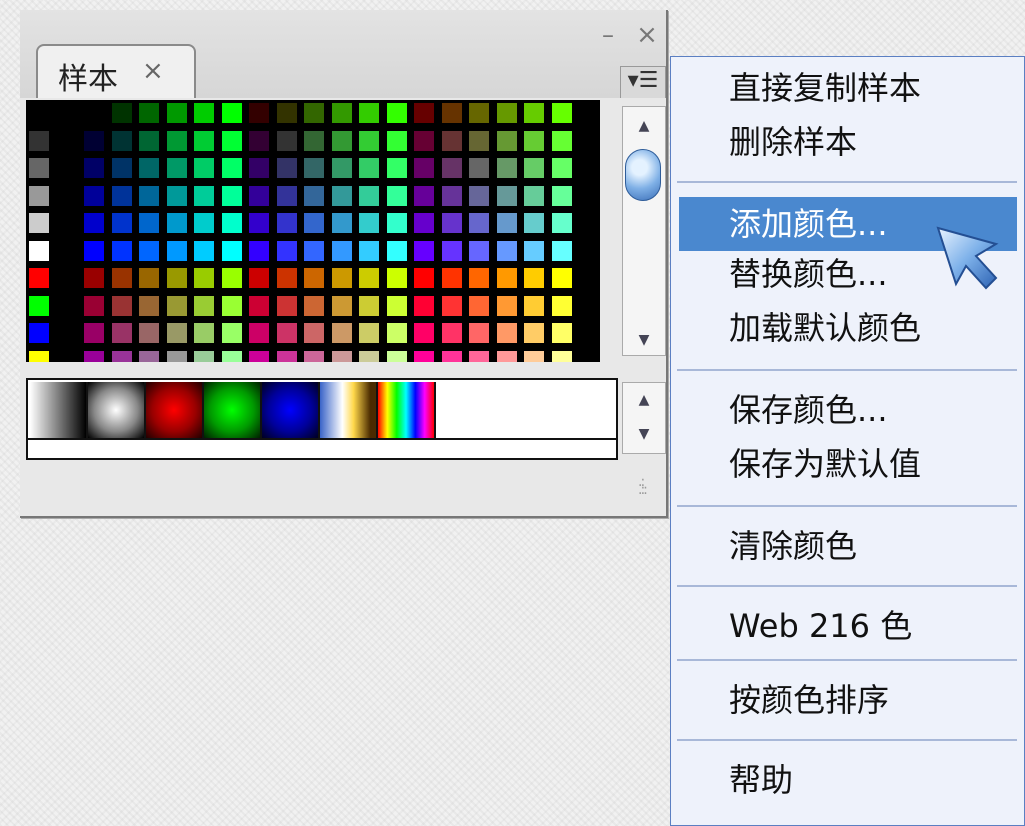  I want to click on menu-item-sort-by-color: 按颜色排序, so click(848, 700).